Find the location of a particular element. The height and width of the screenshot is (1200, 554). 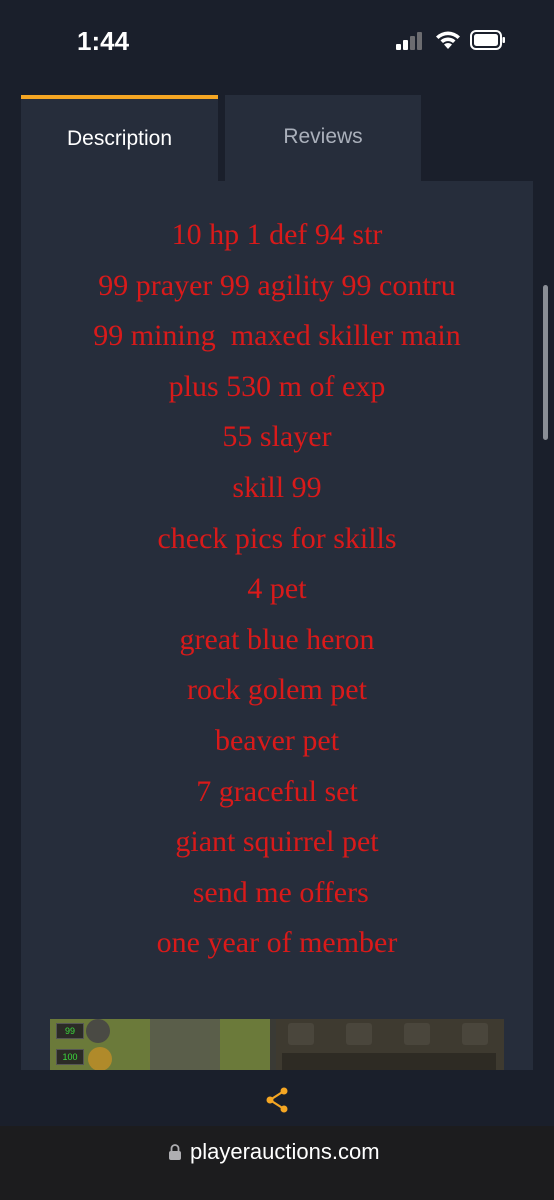

battery-icon is located at coordinates (487, 40).